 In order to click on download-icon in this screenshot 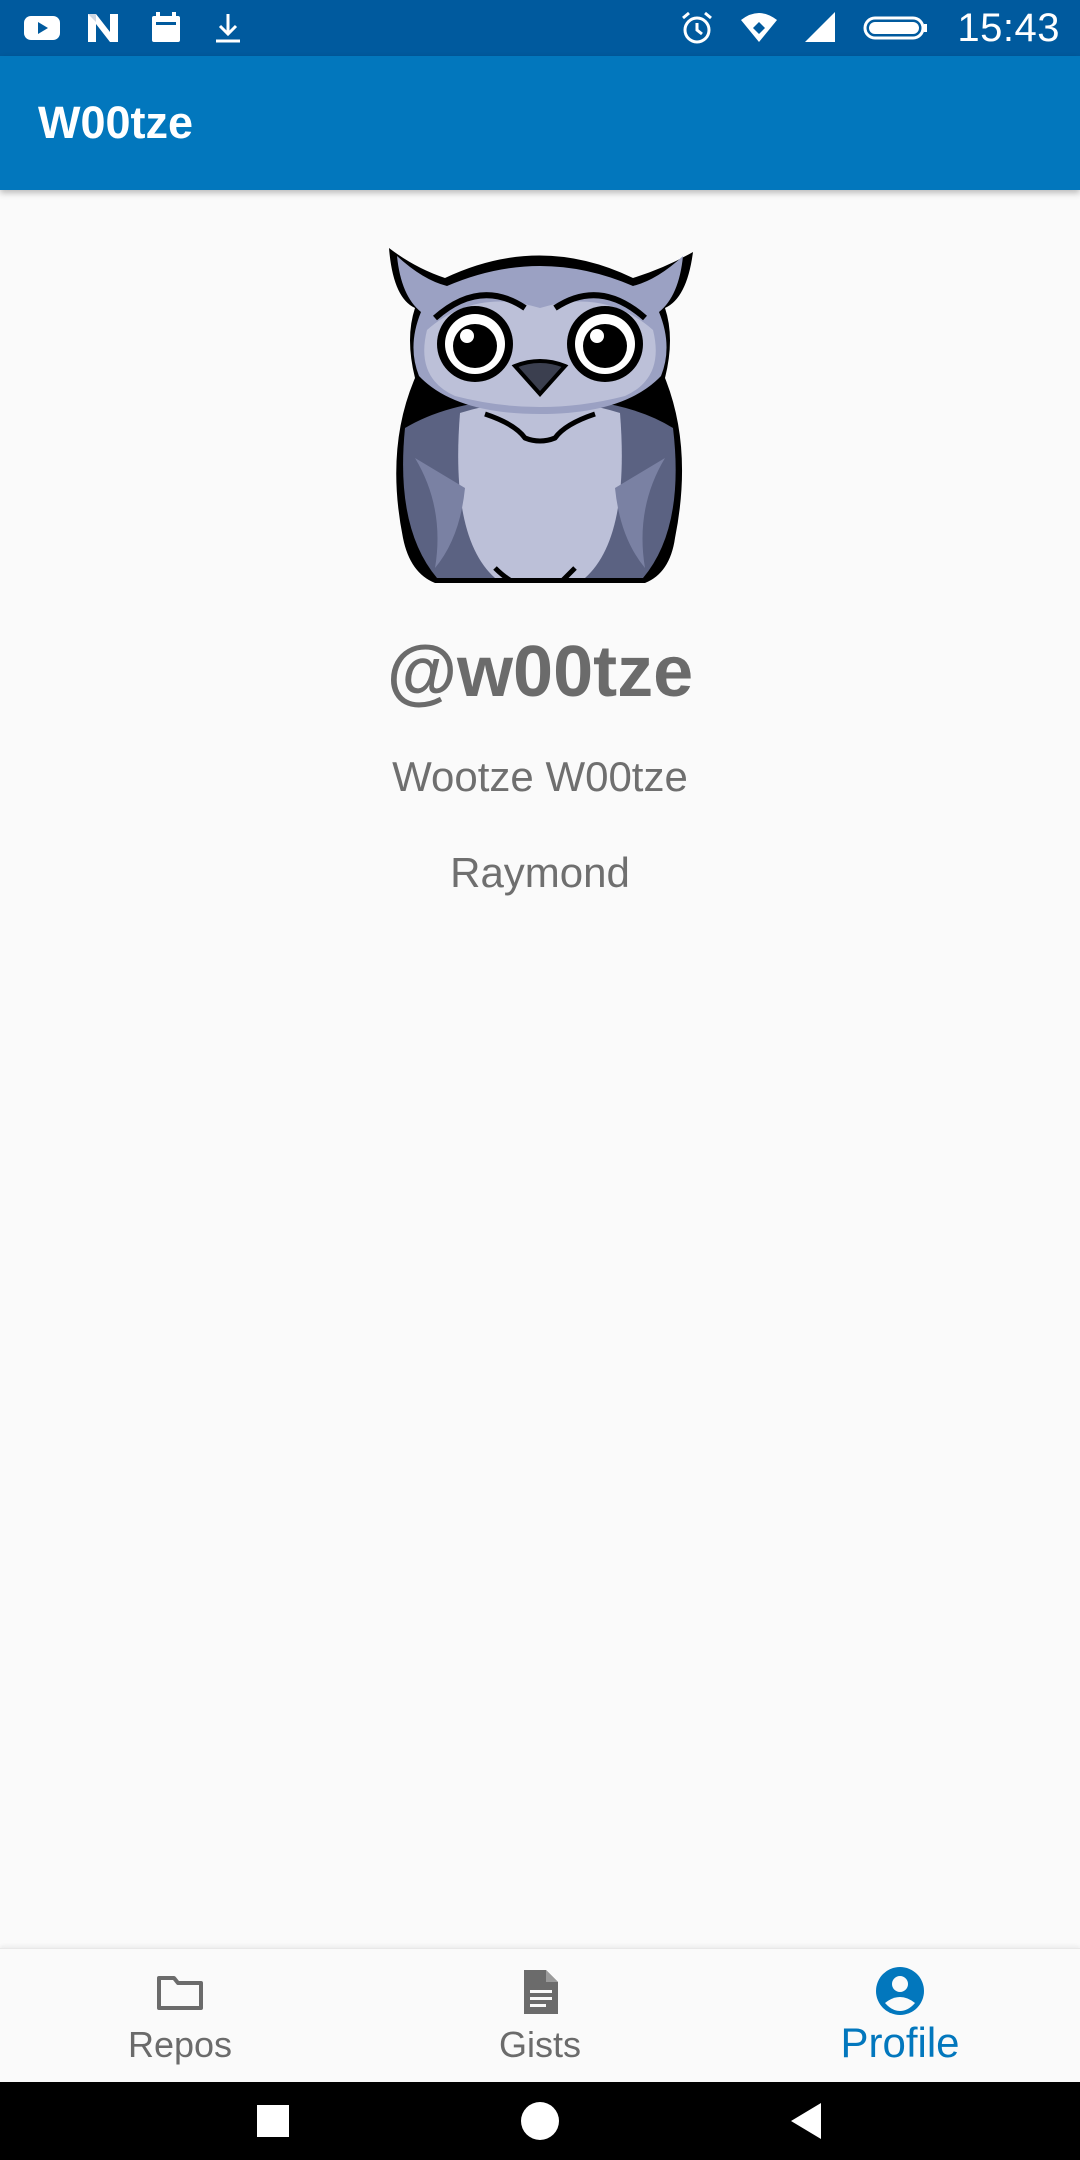, I will do `click(228, 28)`.